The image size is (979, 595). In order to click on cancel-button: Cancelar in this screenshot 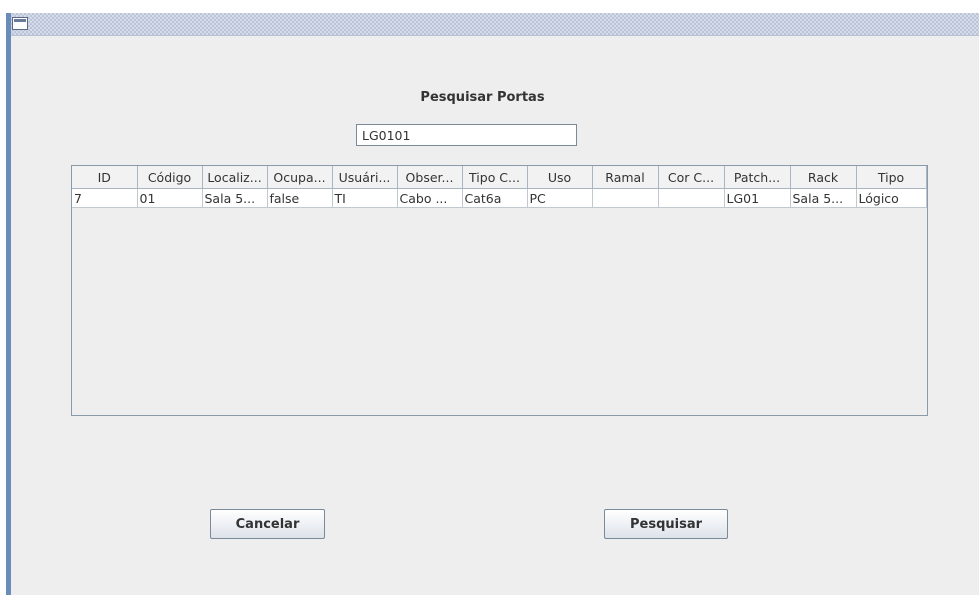, I will do `click(267, 524)`.